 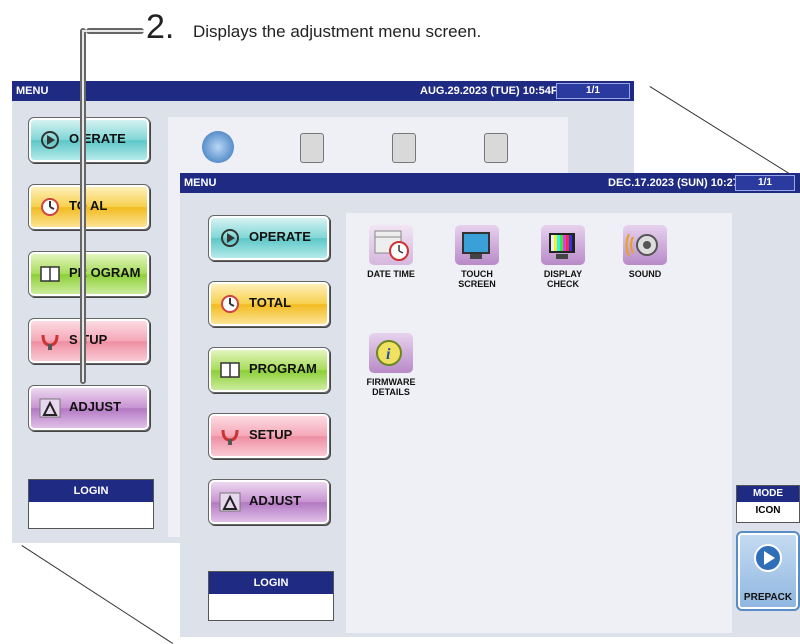 What do you see at coordinates (391, 274) in the screenshot?
I see `date-time-caption: DATE TIME` at bounding box center [391, 274].